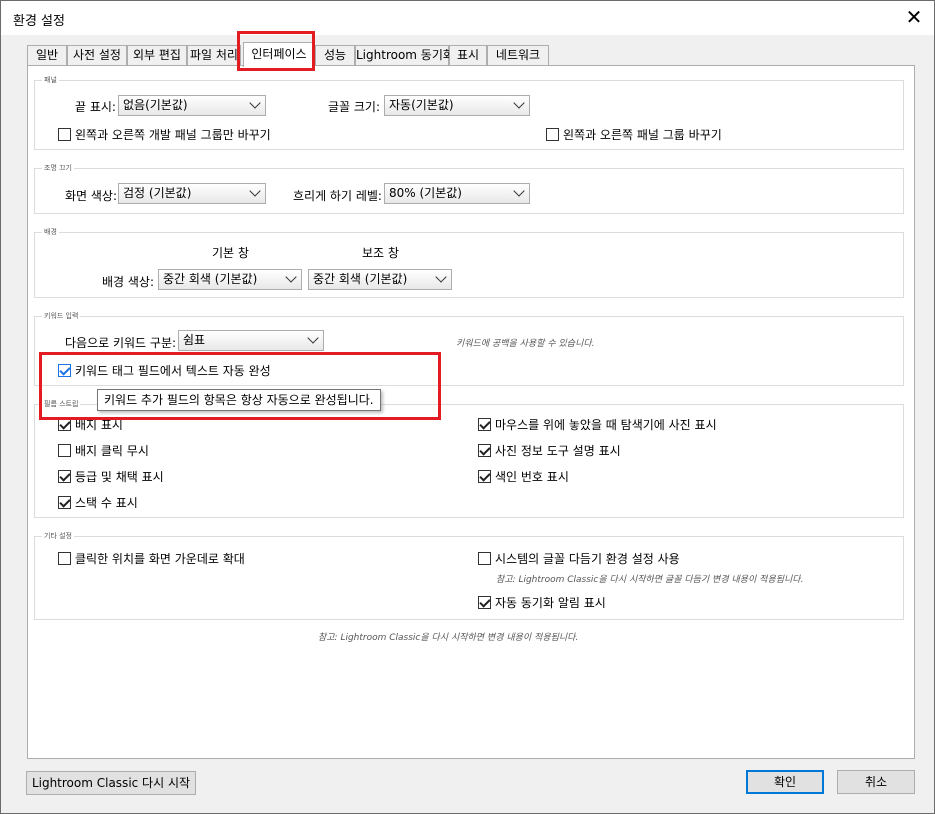 This screenshot has height=814, width=935. I want to click on show-photos-navigator-checkbox: 마우스를 위에 놓았을 때 탐색기에 사진 표시, so click(597, 424).